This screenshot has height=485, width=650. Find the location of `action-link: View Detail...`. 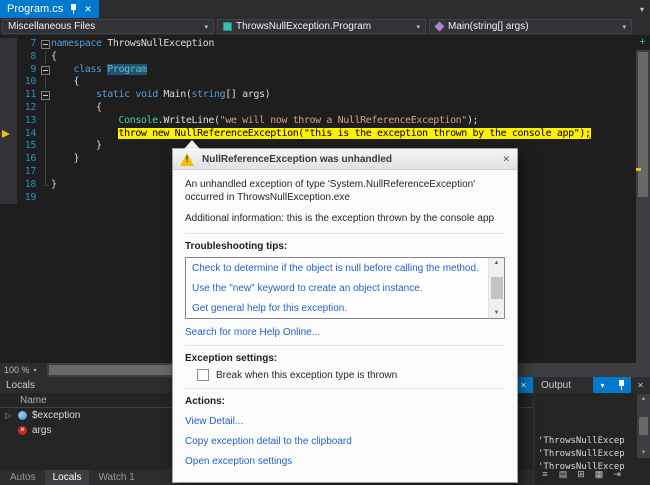

action-link: View Detail... is located at coordinates (345, 422).